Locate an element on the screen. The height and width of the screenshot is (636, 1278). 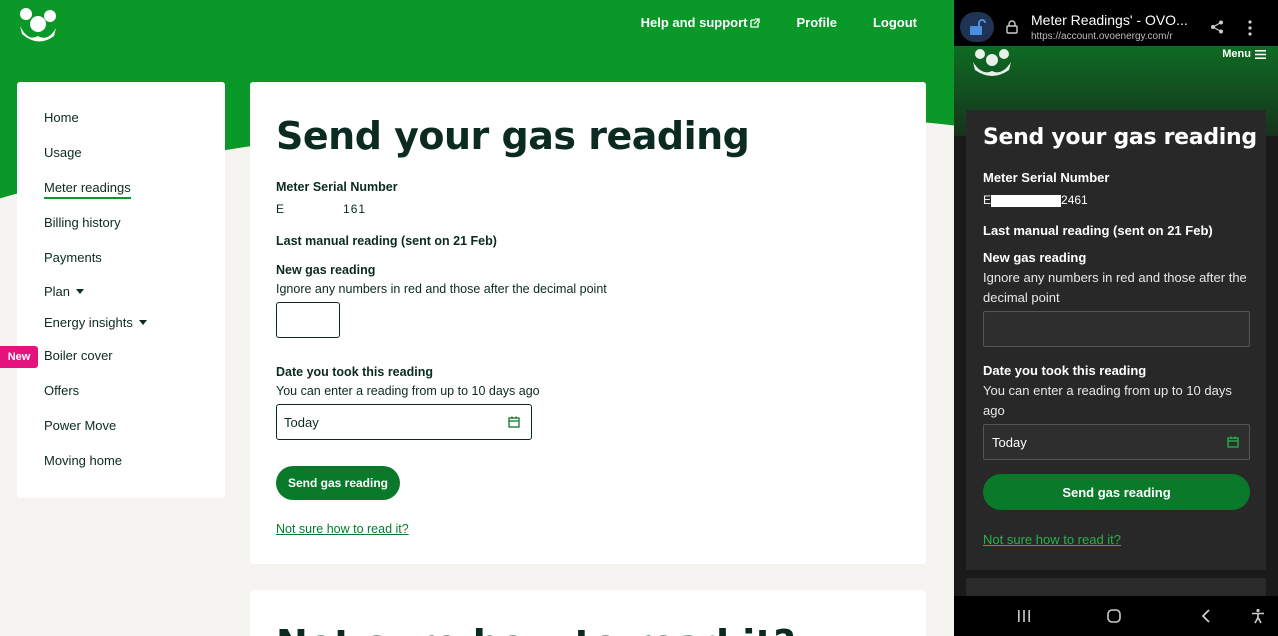
new-badge: New is located at coordinates (19, 357).